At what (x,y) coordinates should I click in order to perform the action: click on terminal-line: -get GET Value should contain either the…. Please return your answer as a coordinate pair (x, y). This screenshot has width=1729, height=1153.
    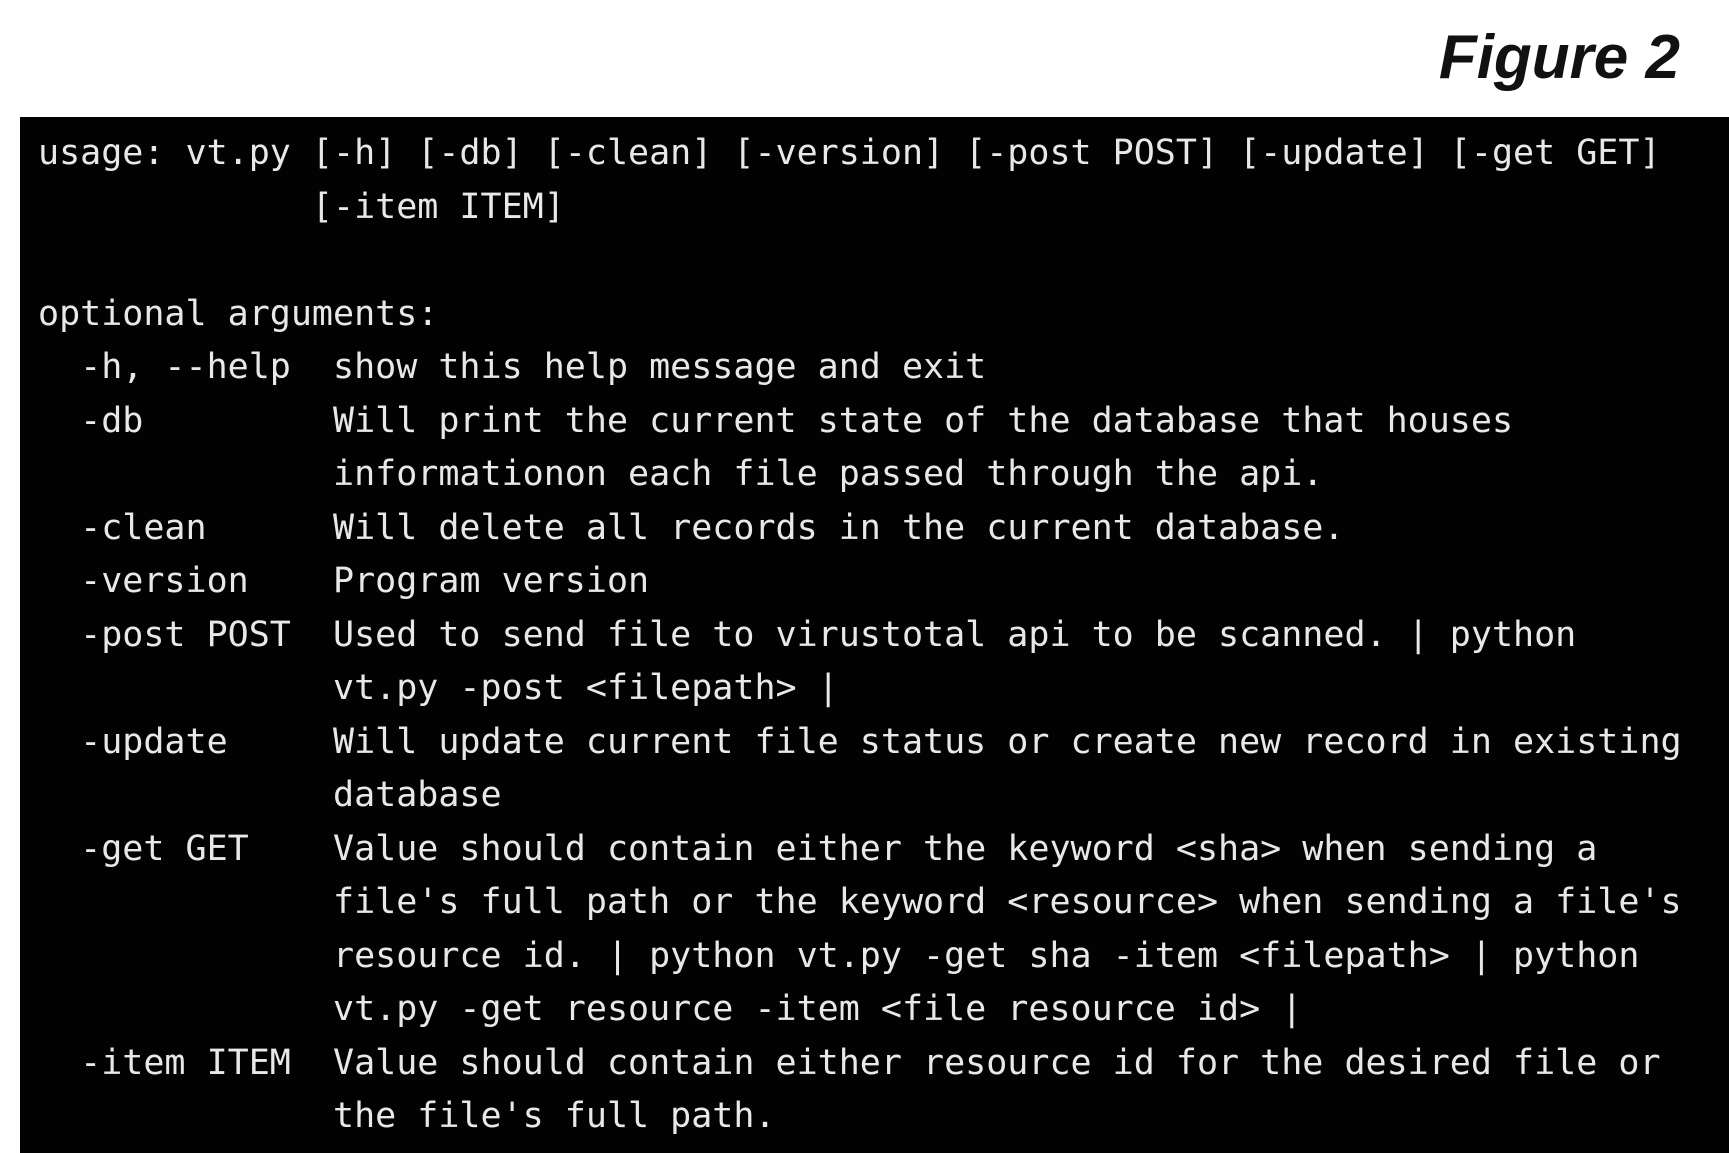
    Looking at the image, I should click on (818, 848).